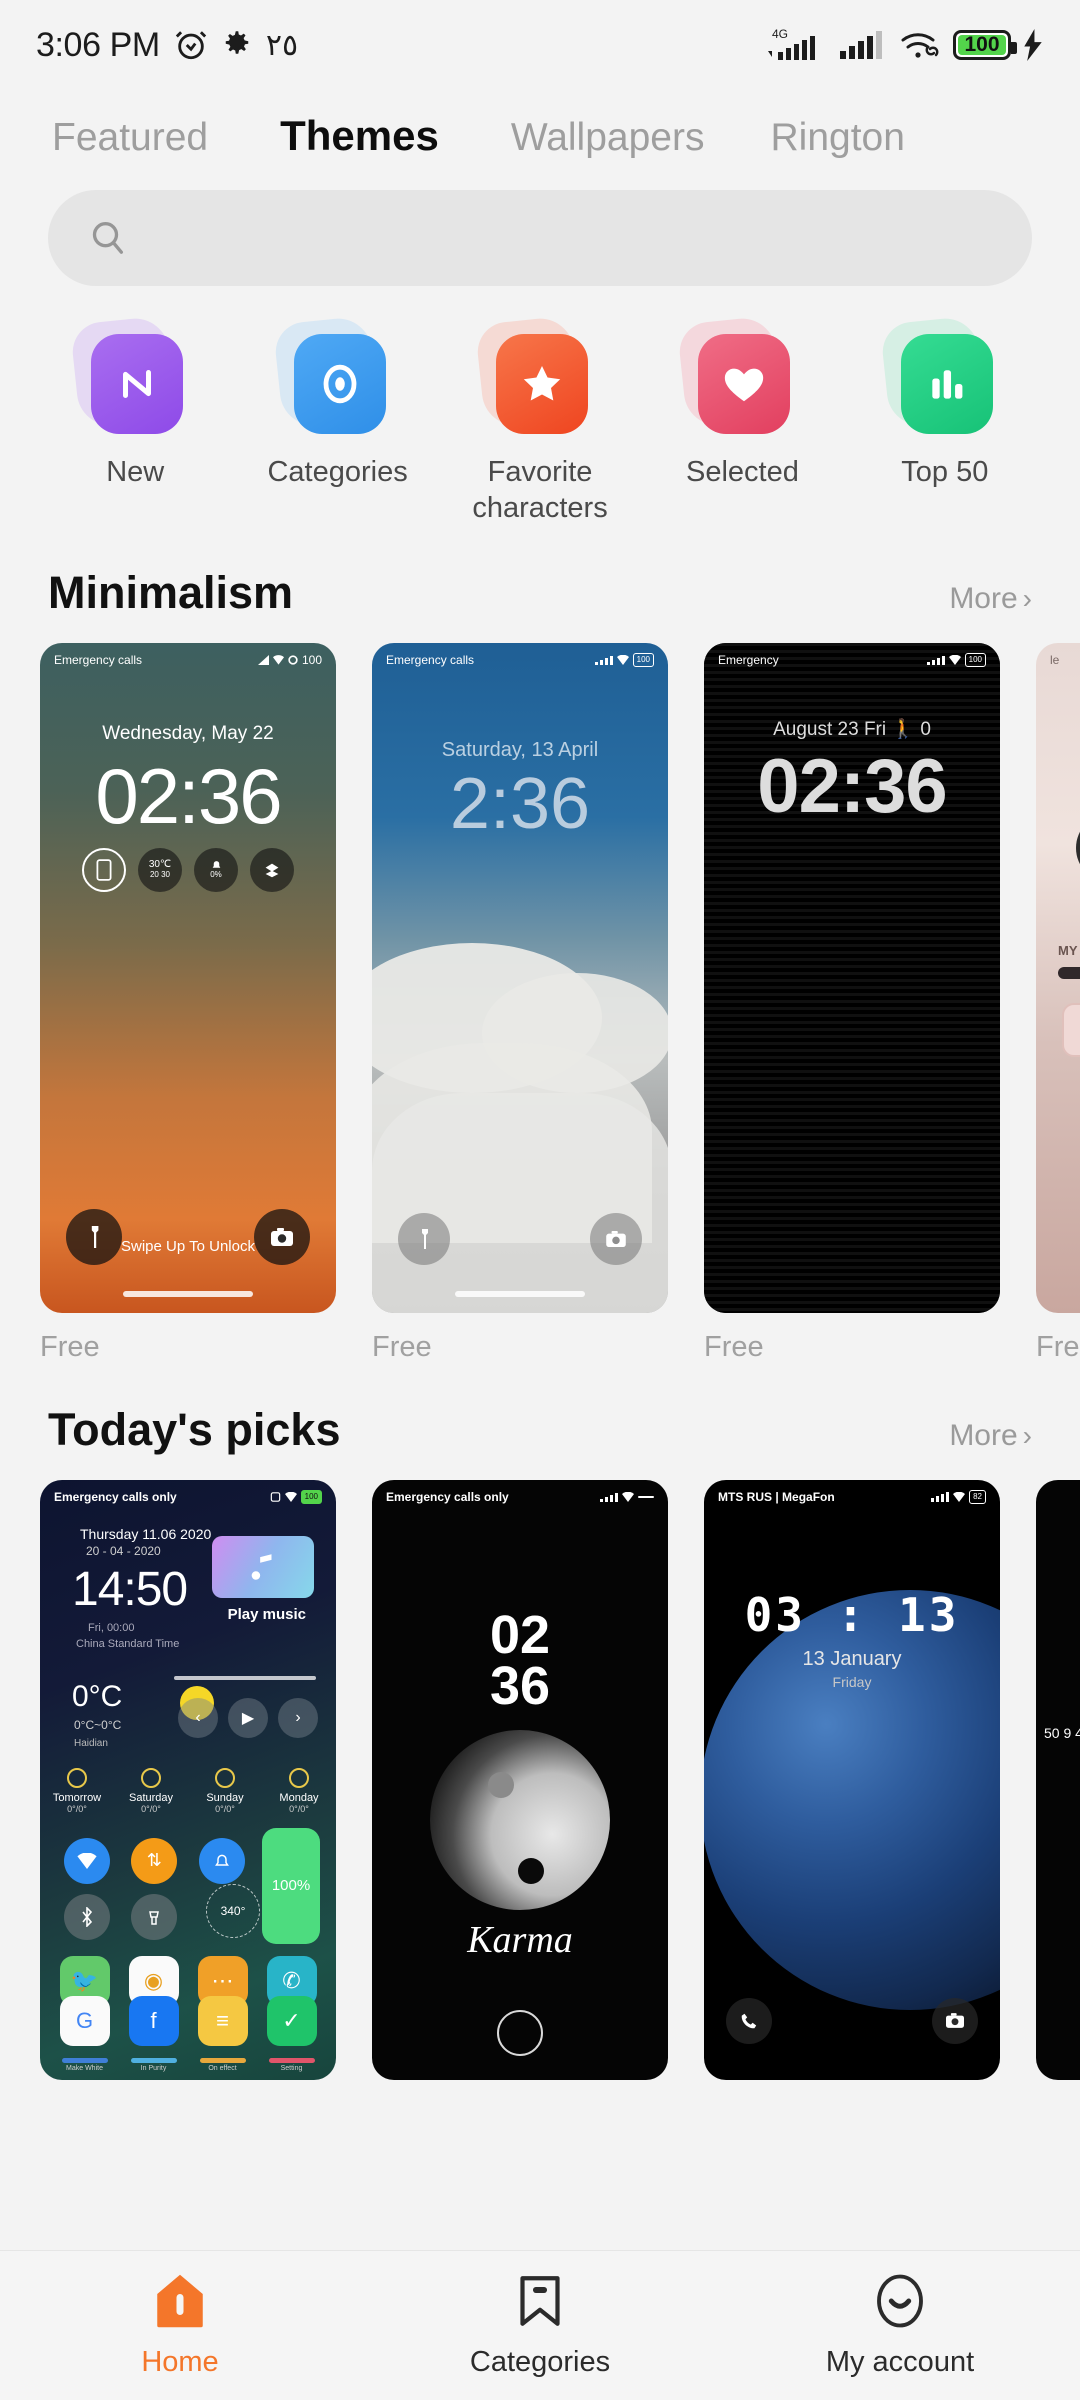 Image resolution: width=1080 pixels, height=2400 pixels. I want to click on preview-status-bar: Emergency calls 100, so click(188, 660).